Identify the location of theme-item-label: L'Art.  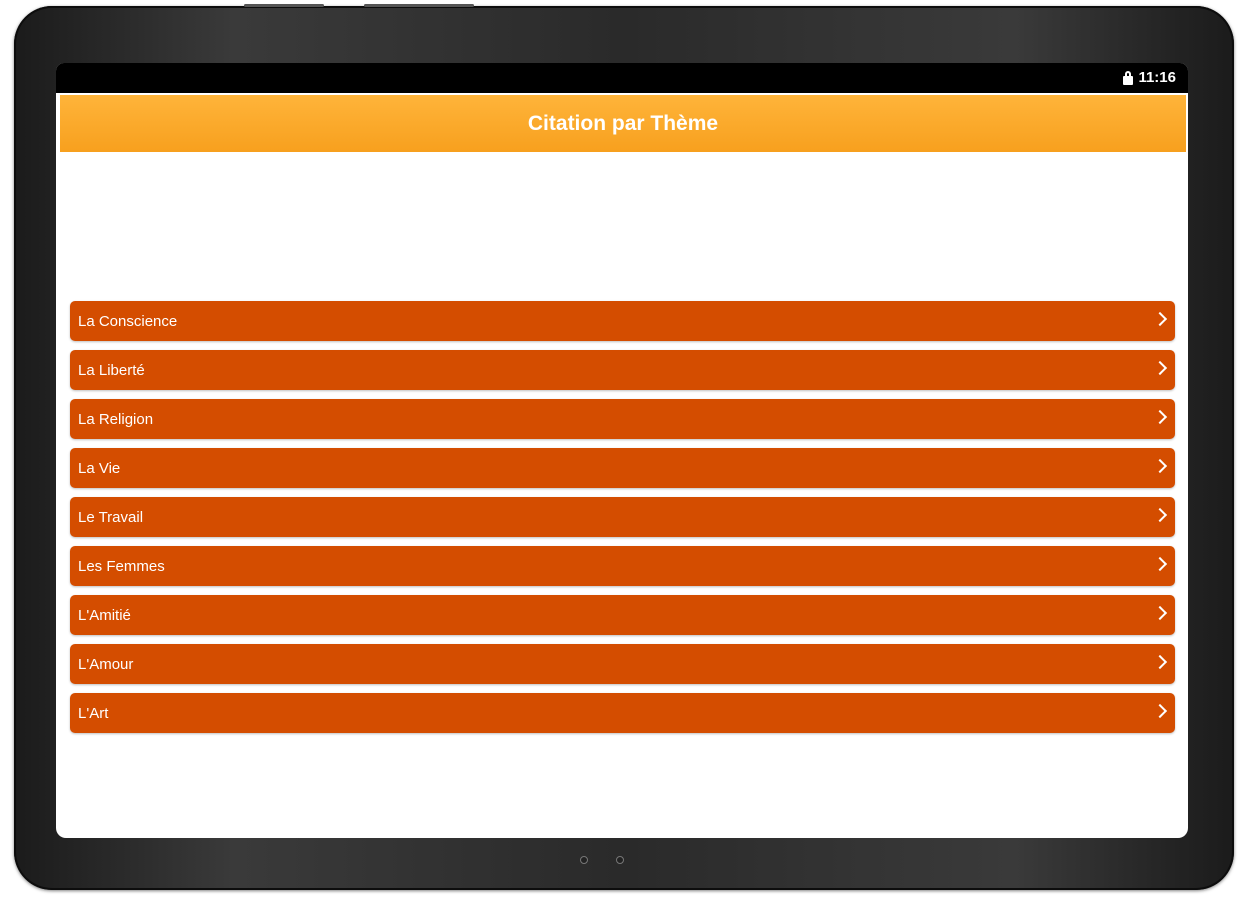
(93, 713).